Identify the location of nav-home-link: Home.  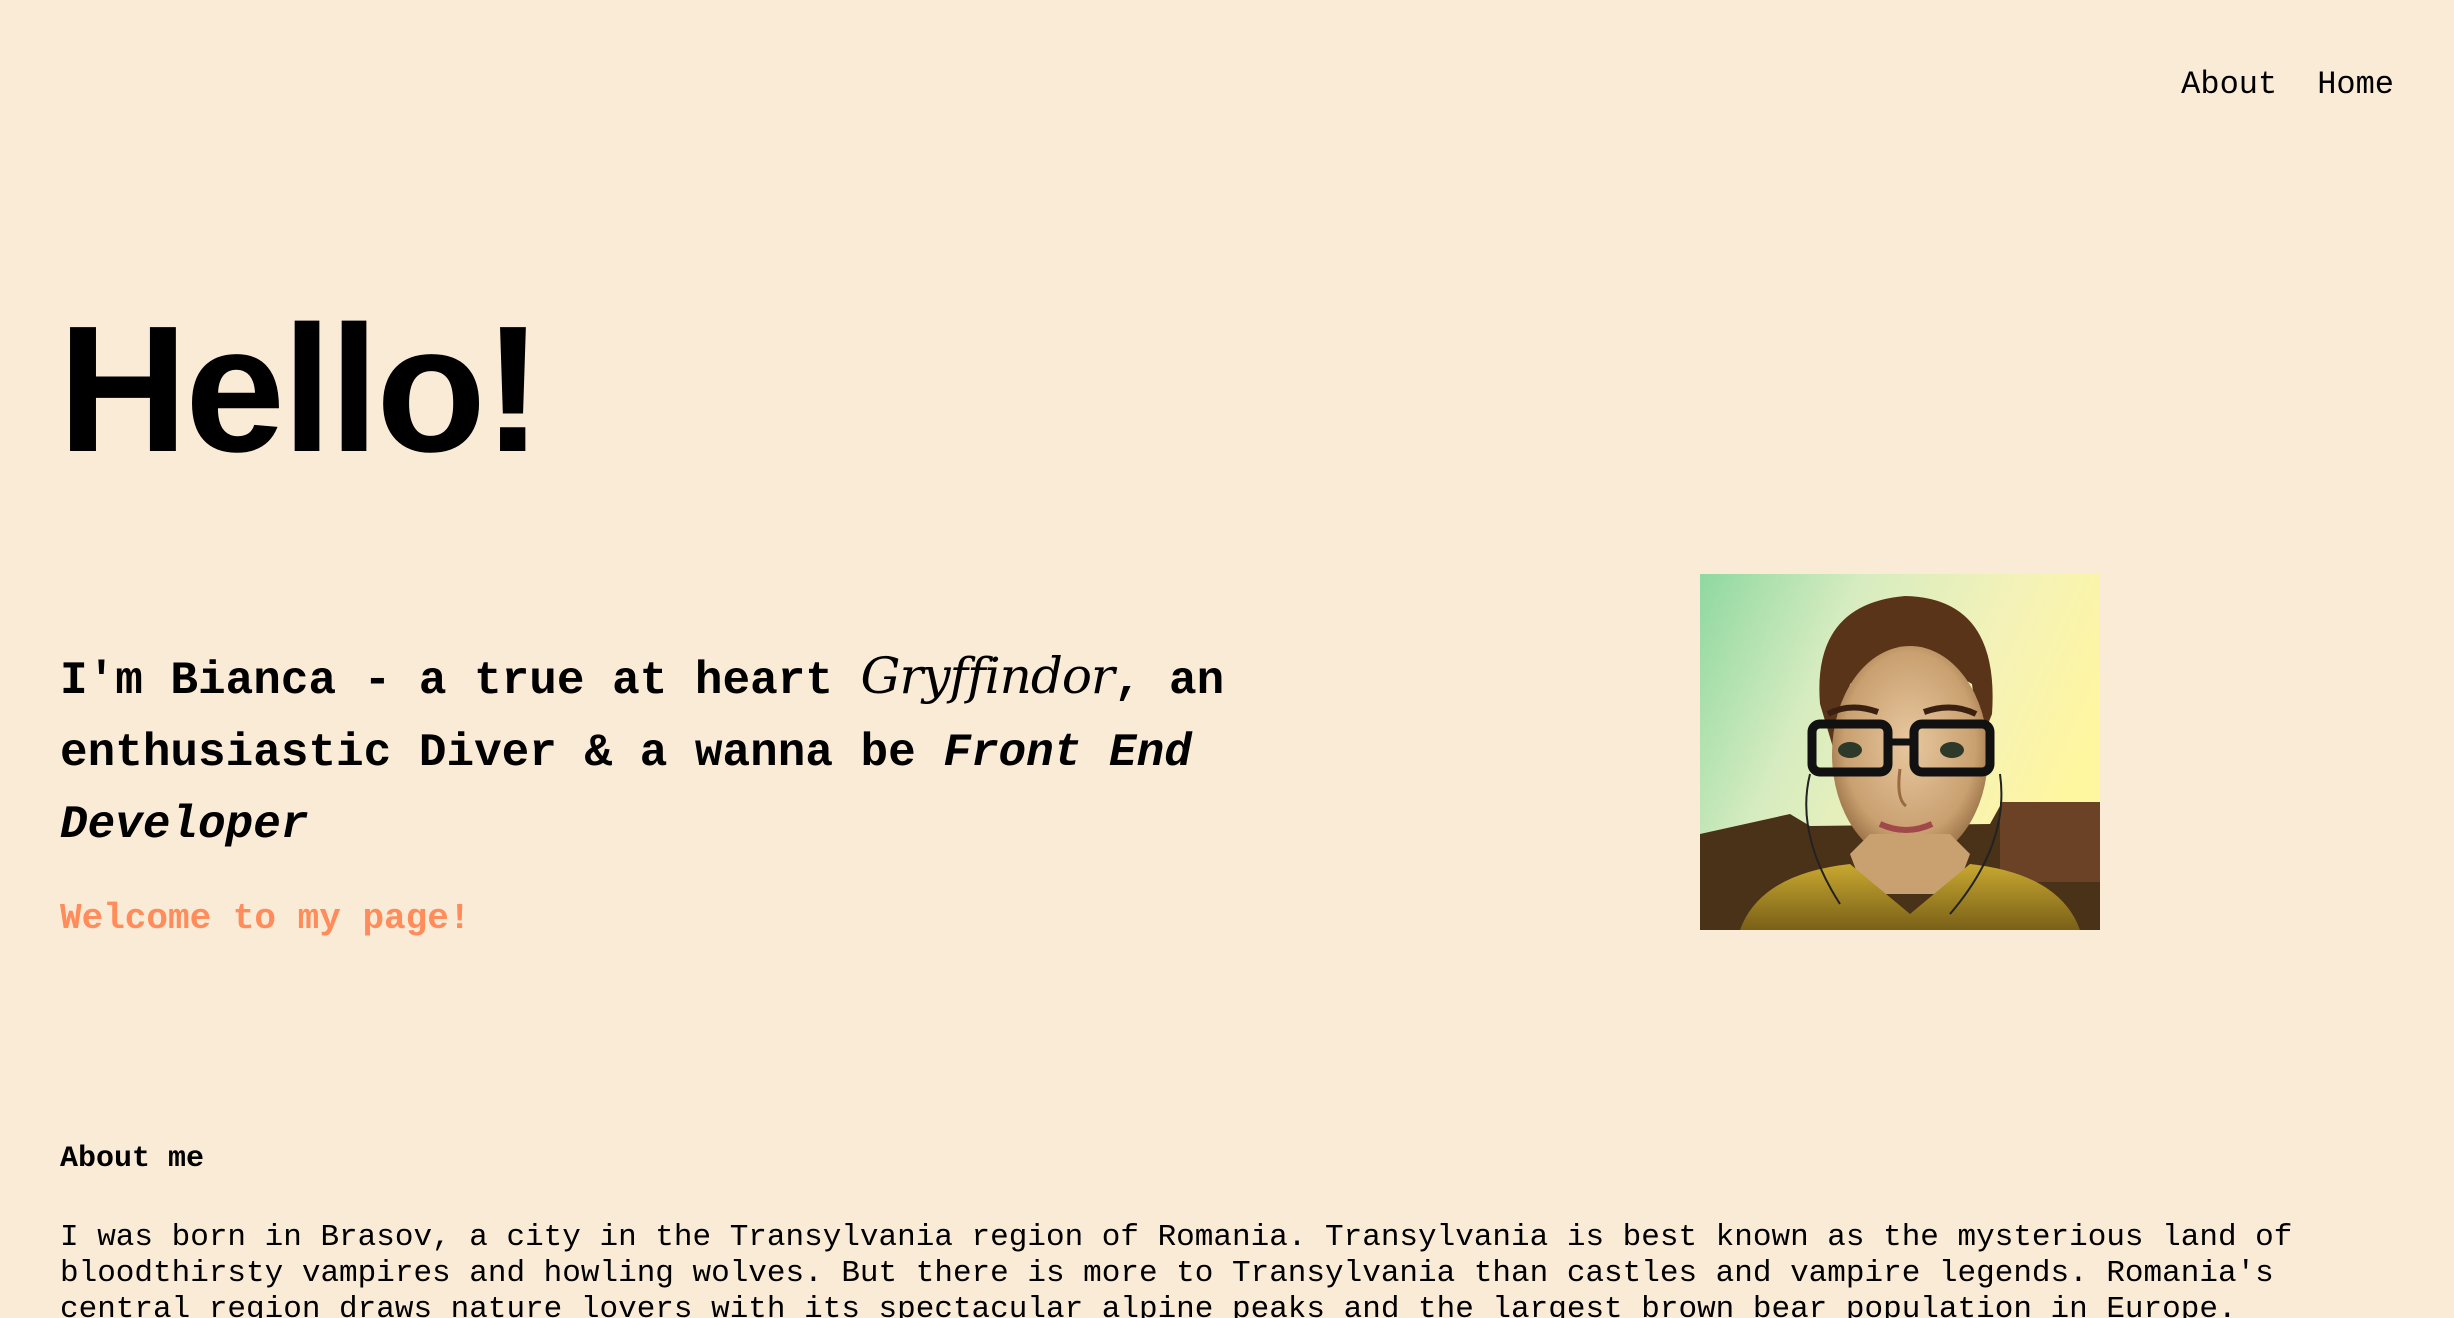
(2355, 84).